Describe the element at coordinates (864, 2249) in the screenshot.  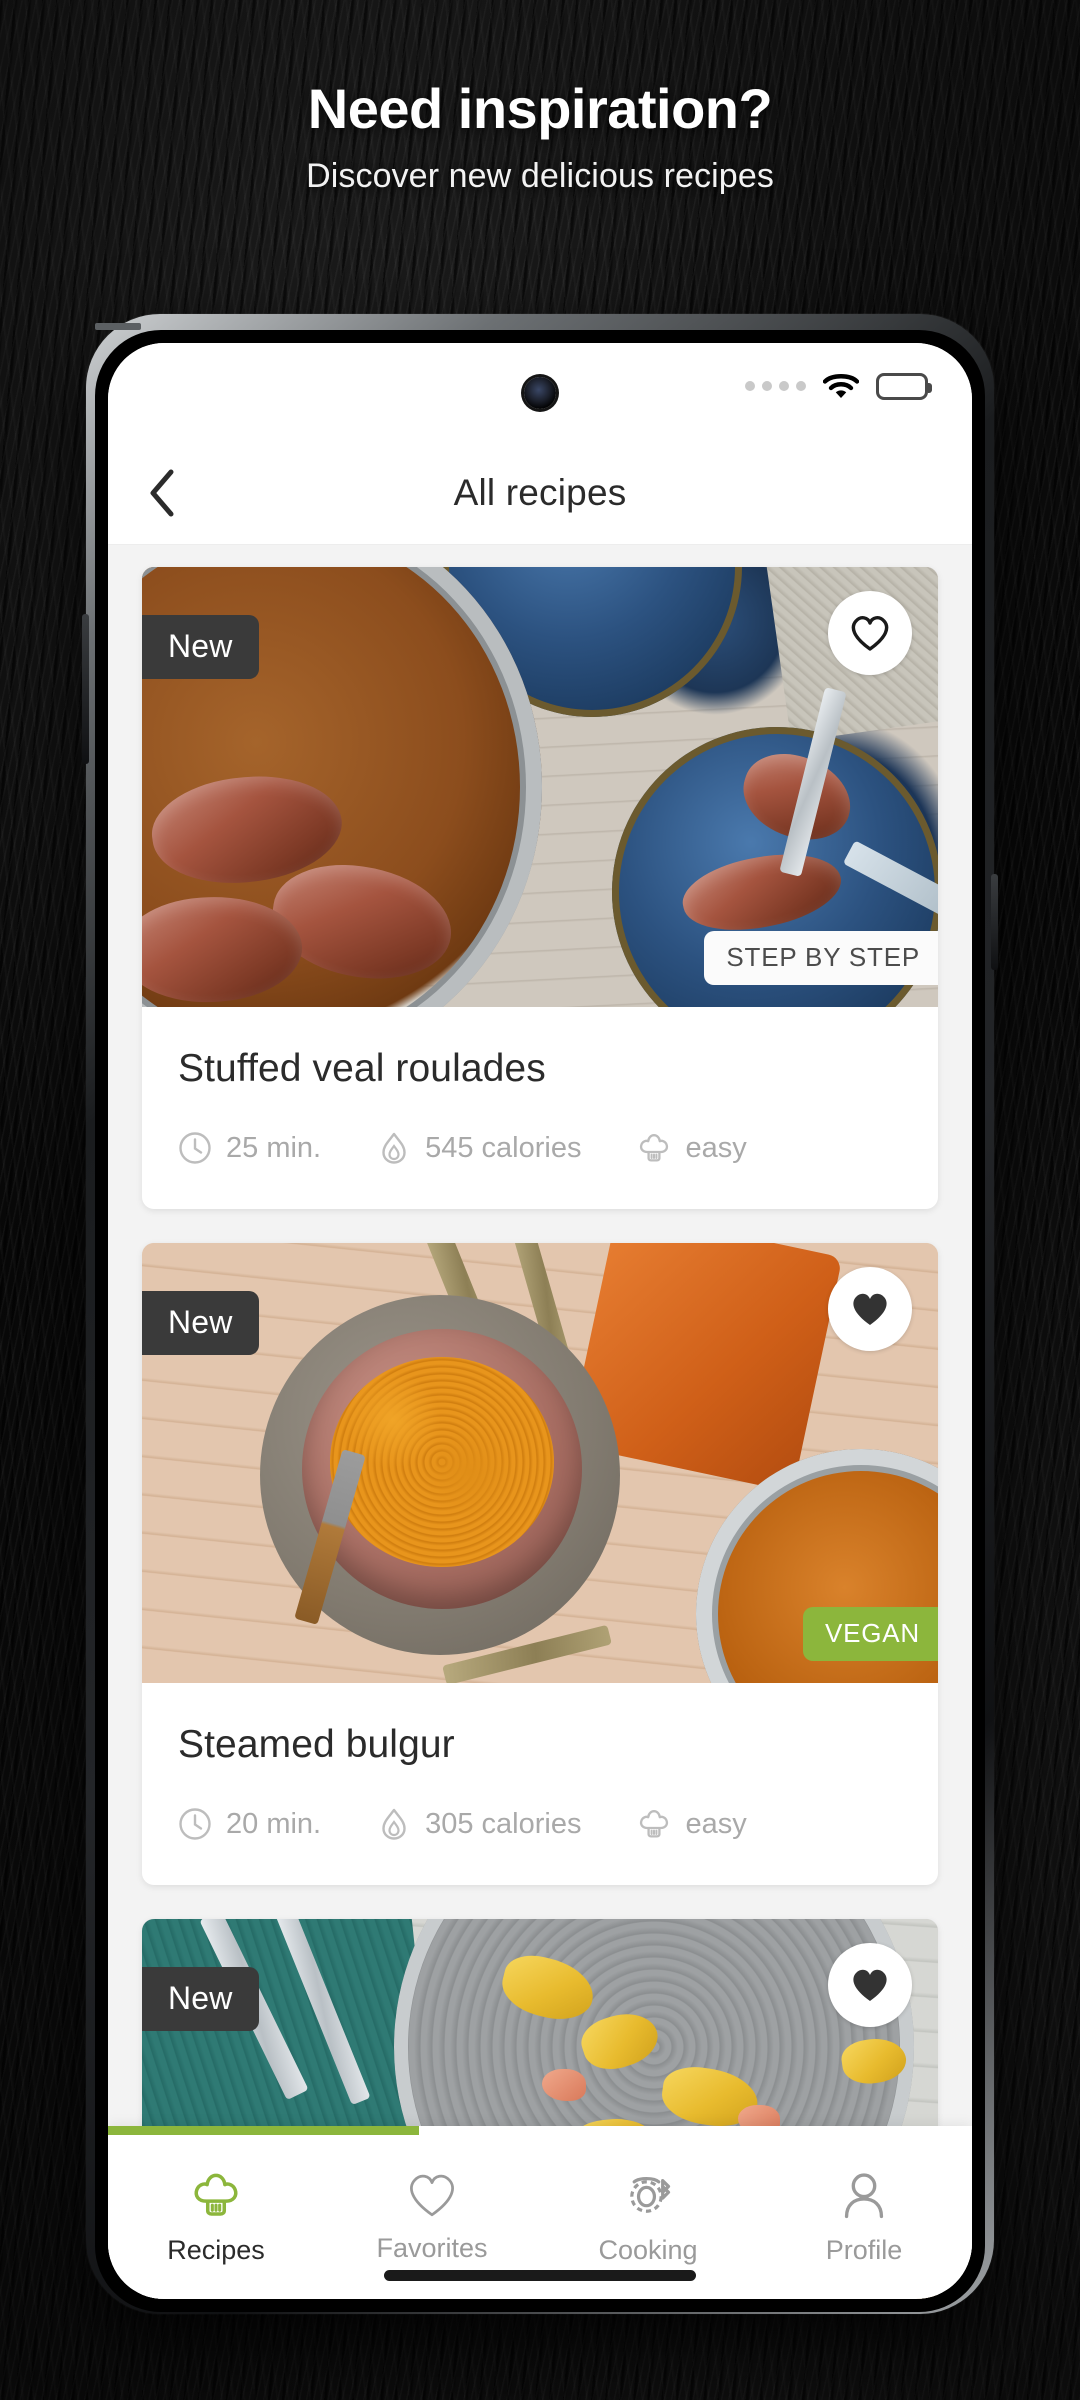
I see `nav-label-profile: Profile` at that location.